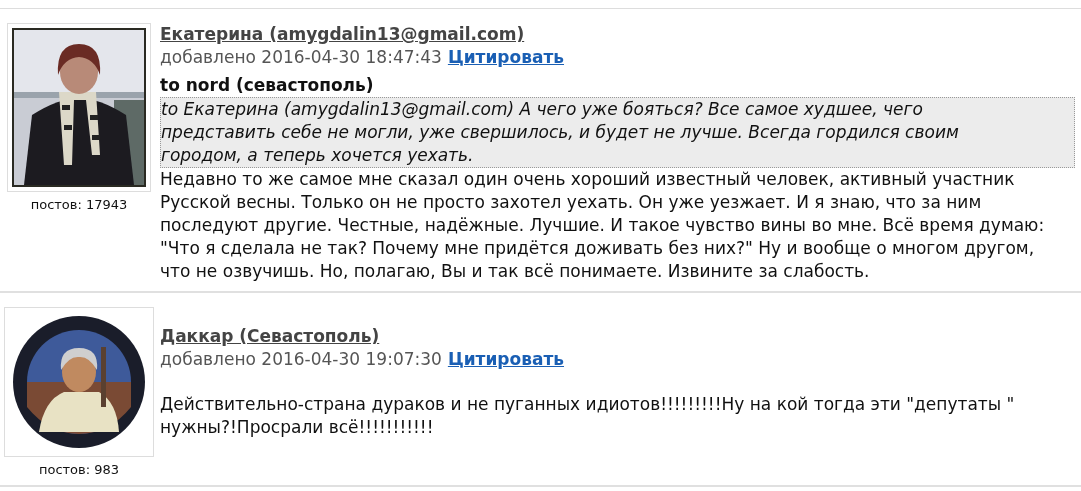 This screenshot has width=1081, height=491. I want to click on author-link: Екатерина (amygdalin13@gmail.com), so click(342, 34).